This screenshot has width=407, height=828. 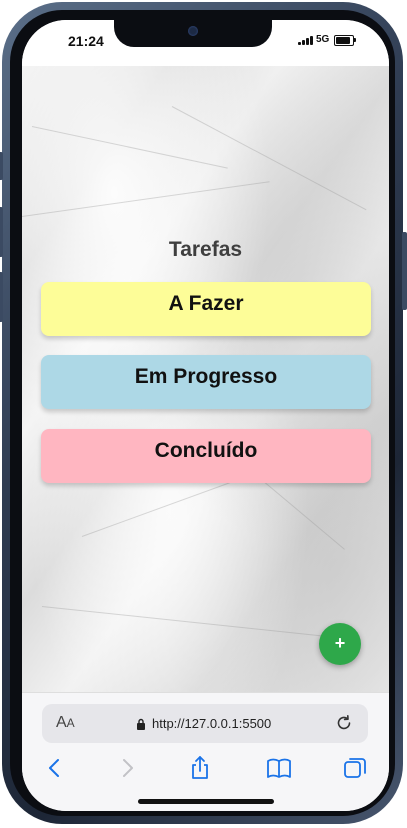 I want to click on lock-icon, so click(x=141, y=724).